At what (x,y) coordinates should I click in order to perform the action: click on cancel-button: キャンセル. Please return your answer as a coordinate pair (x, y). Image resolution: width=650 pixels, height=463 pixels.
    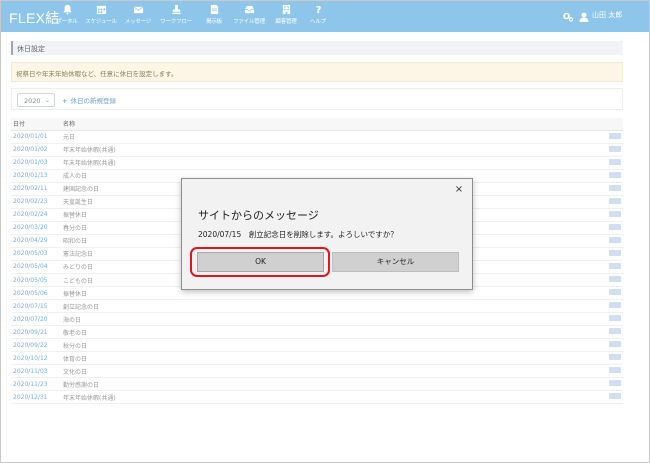
    Looking at the image, I should click on (395, 262).